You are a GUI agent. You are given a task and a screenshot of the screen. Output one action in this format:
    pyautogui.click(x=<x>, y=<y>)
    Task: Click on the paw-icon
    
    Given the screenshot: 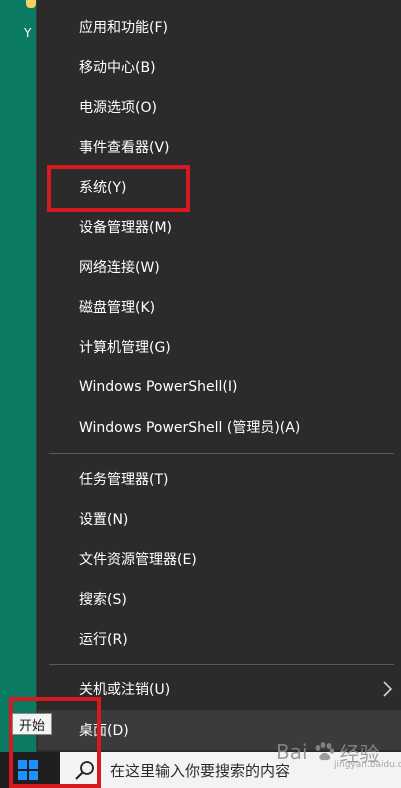 What is the action you would take?
    pyautogui.click(x=324, y=751)
    